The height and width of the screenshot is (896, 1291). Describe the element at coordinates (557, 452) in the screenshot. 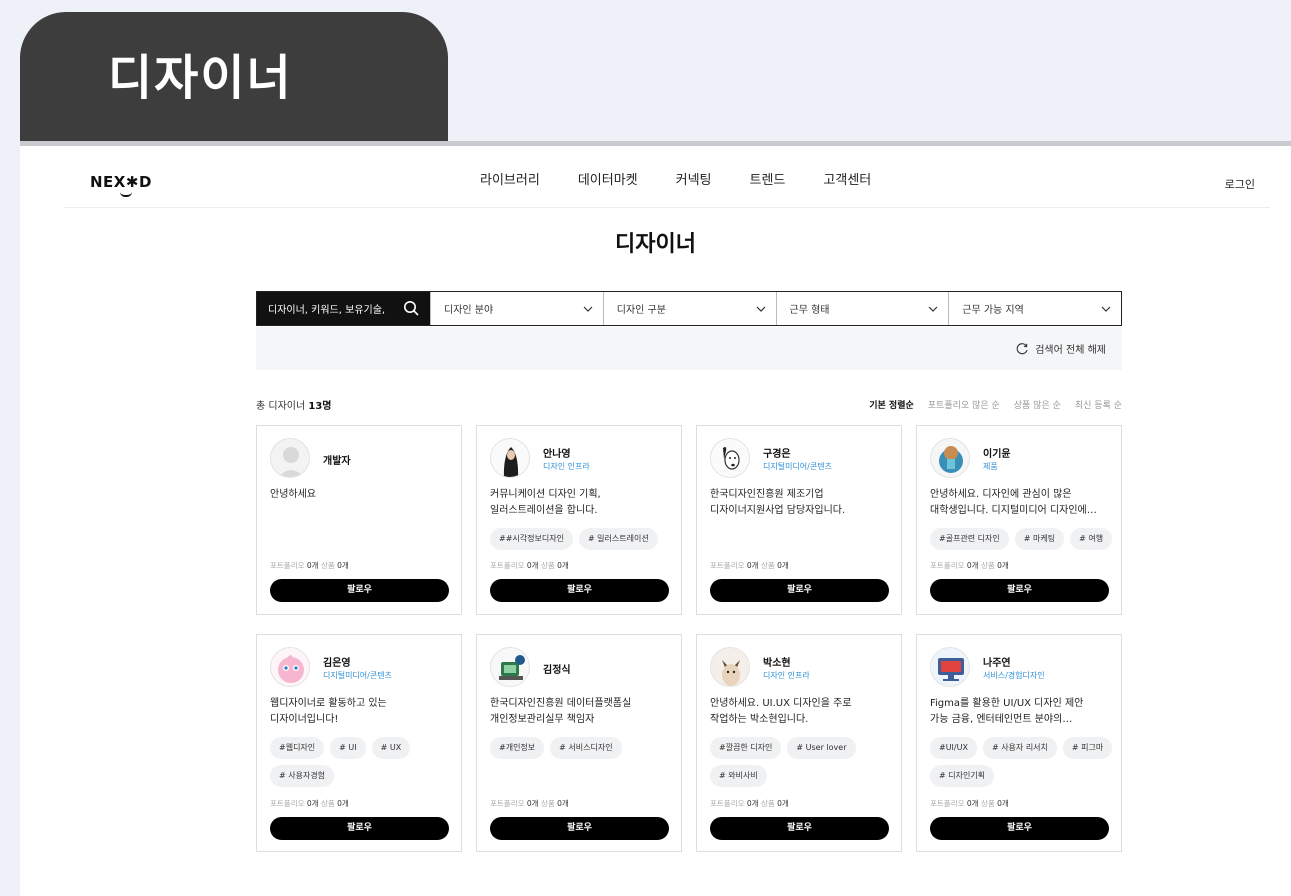

I see `designer-name: 안나영` at that location.